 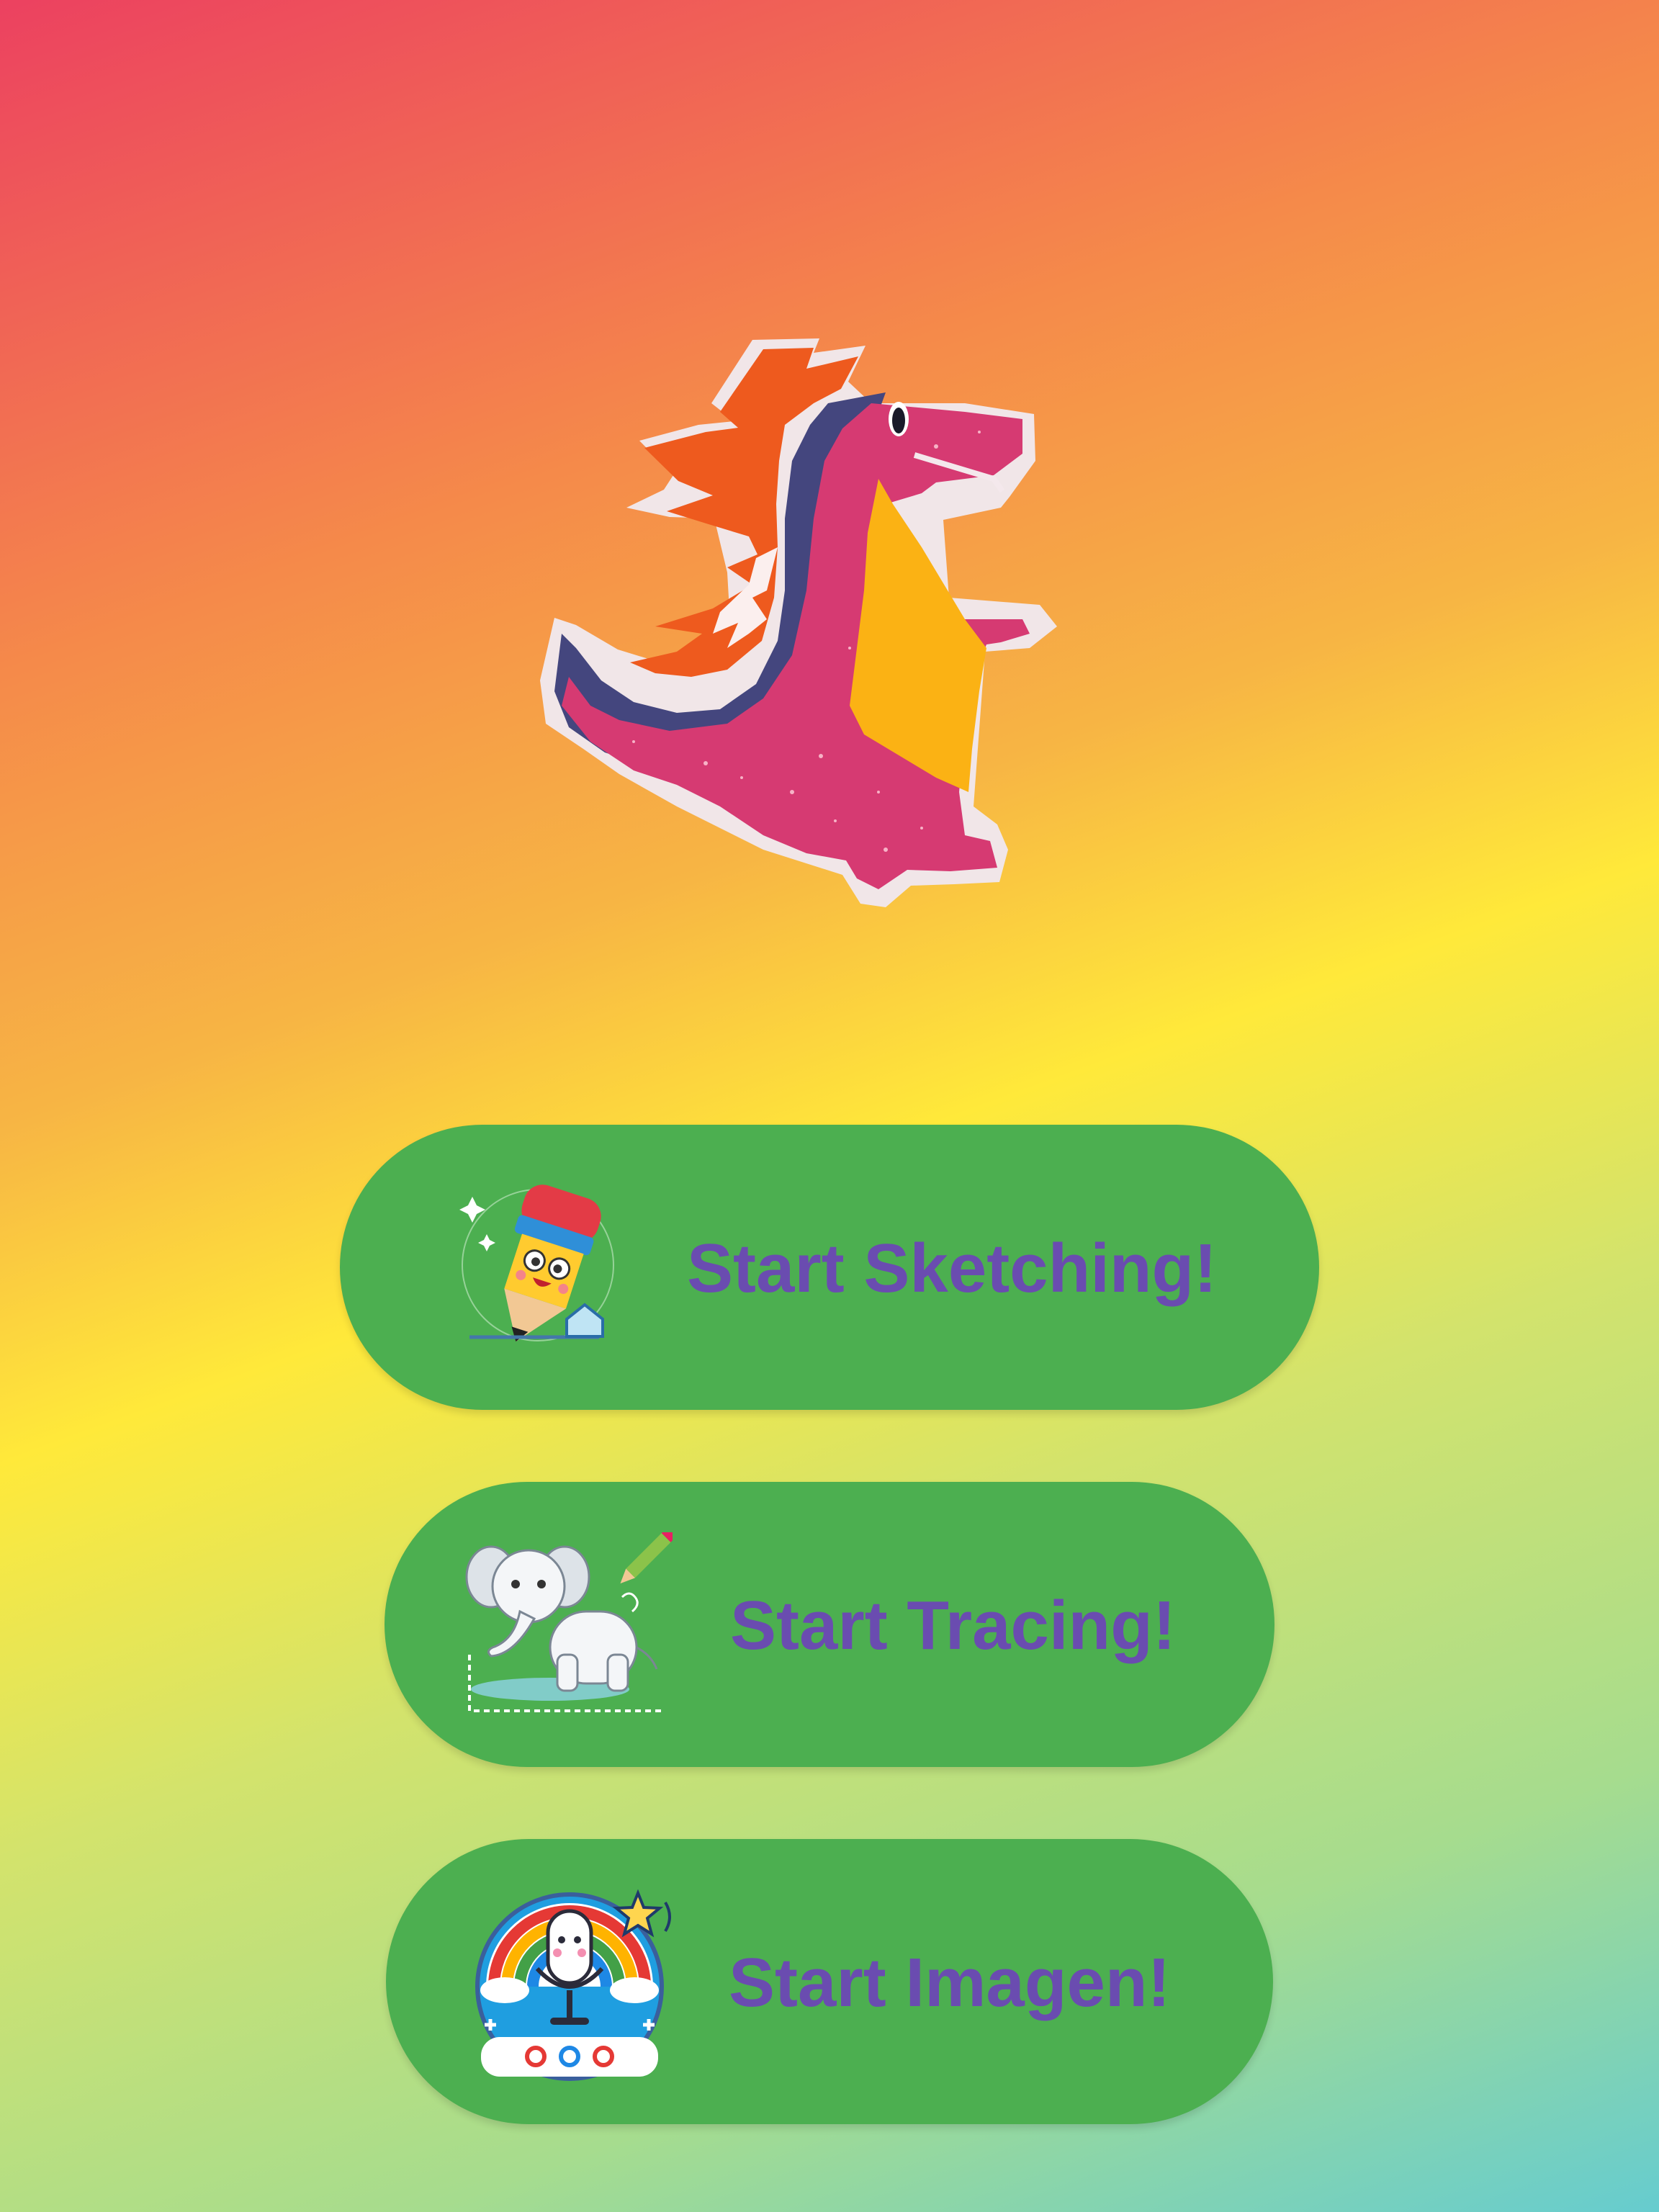 I want to click on start-tracing-label: Start Tracing!, so click(x=953, y=1626).